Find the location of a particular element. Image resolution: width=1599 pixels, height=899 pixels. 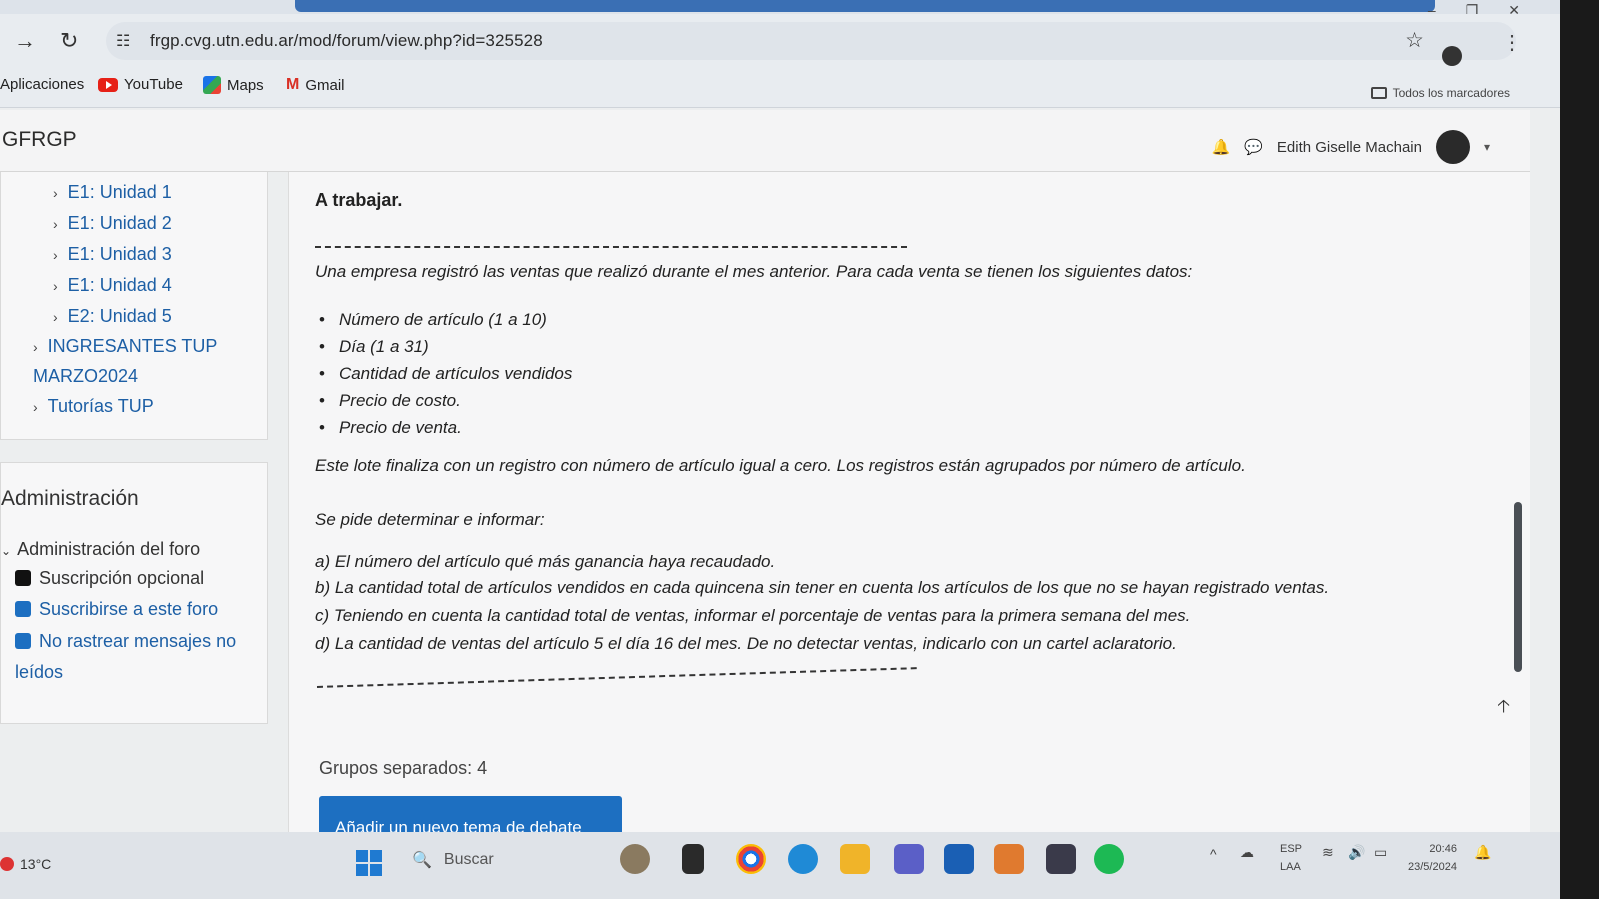

post-heading: A trabajar. is located at coordinates (359, 200).